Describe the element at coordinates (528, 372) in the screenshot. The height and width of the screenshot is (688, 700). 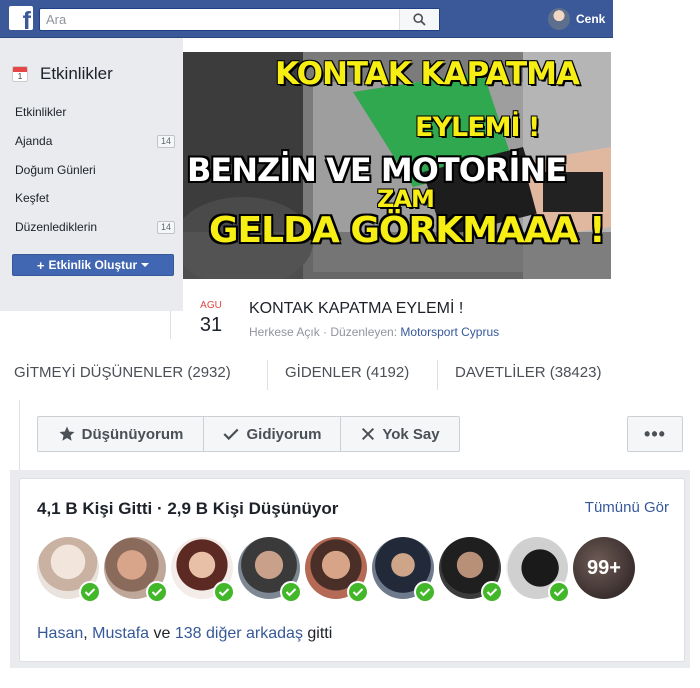
I see `tab-invited: DAVETLİLER (38423)` at that location.